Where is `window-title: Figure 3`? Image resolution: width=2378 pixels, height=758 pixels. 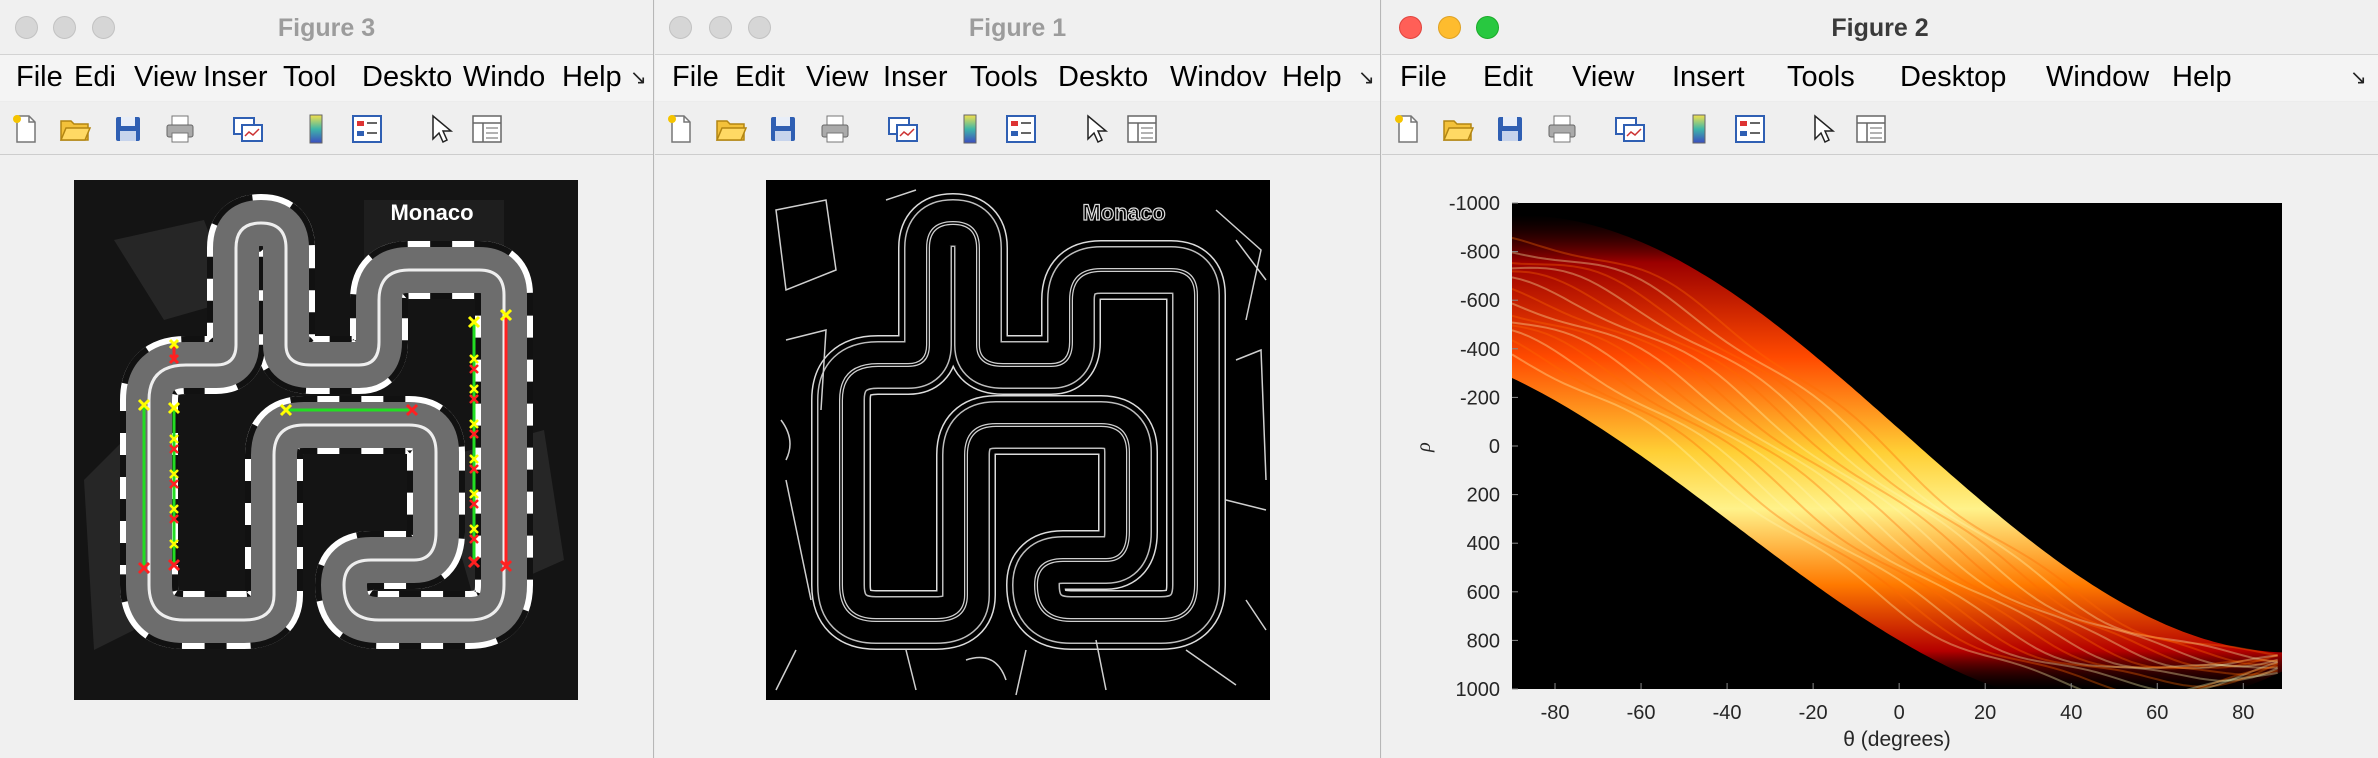 window-title: Figure 3 is located at coordinates (326, 28).